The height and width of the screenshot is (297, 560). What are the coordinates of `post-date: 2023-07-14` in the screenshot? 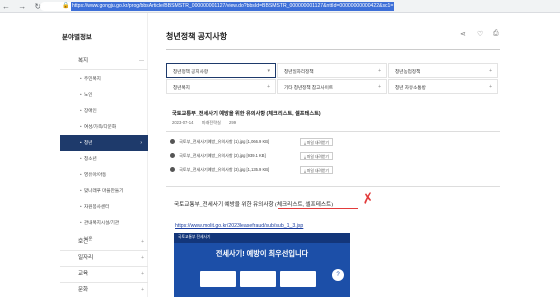 It's located at (183, 122).